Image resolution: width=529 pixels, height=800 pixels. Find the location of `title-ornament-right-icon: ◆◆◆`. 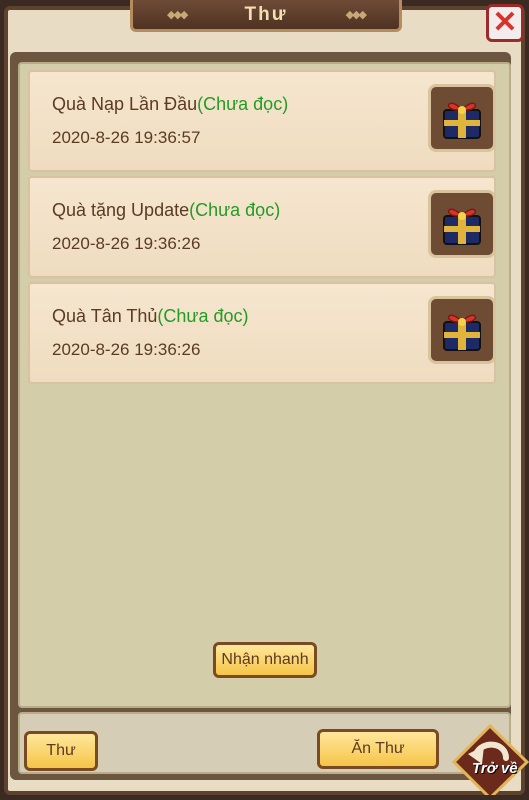

title-ornament-right-icon: ◆◆◆ is located at coordinates (356, 15).